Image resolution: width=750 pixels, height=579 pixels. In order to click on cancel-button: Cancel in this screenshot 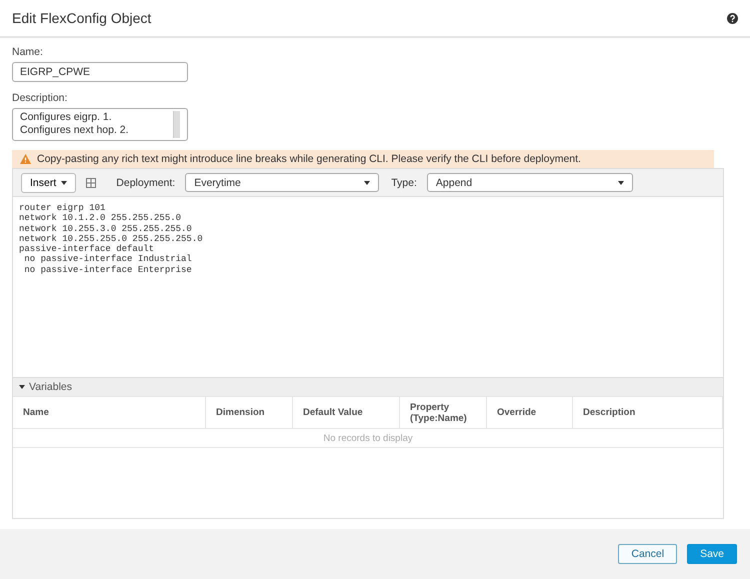, I will do `click(648, 554)`.